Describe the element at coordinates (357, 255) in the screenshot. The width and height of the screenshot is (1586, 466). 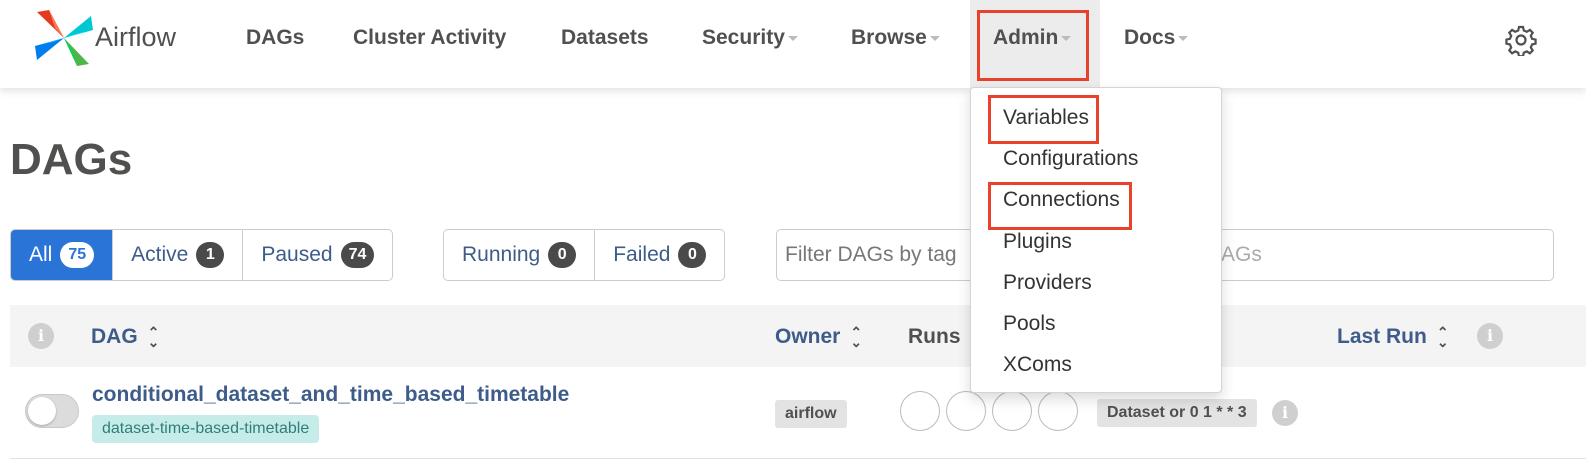
I see `filter-paused-count: 74` at that location.